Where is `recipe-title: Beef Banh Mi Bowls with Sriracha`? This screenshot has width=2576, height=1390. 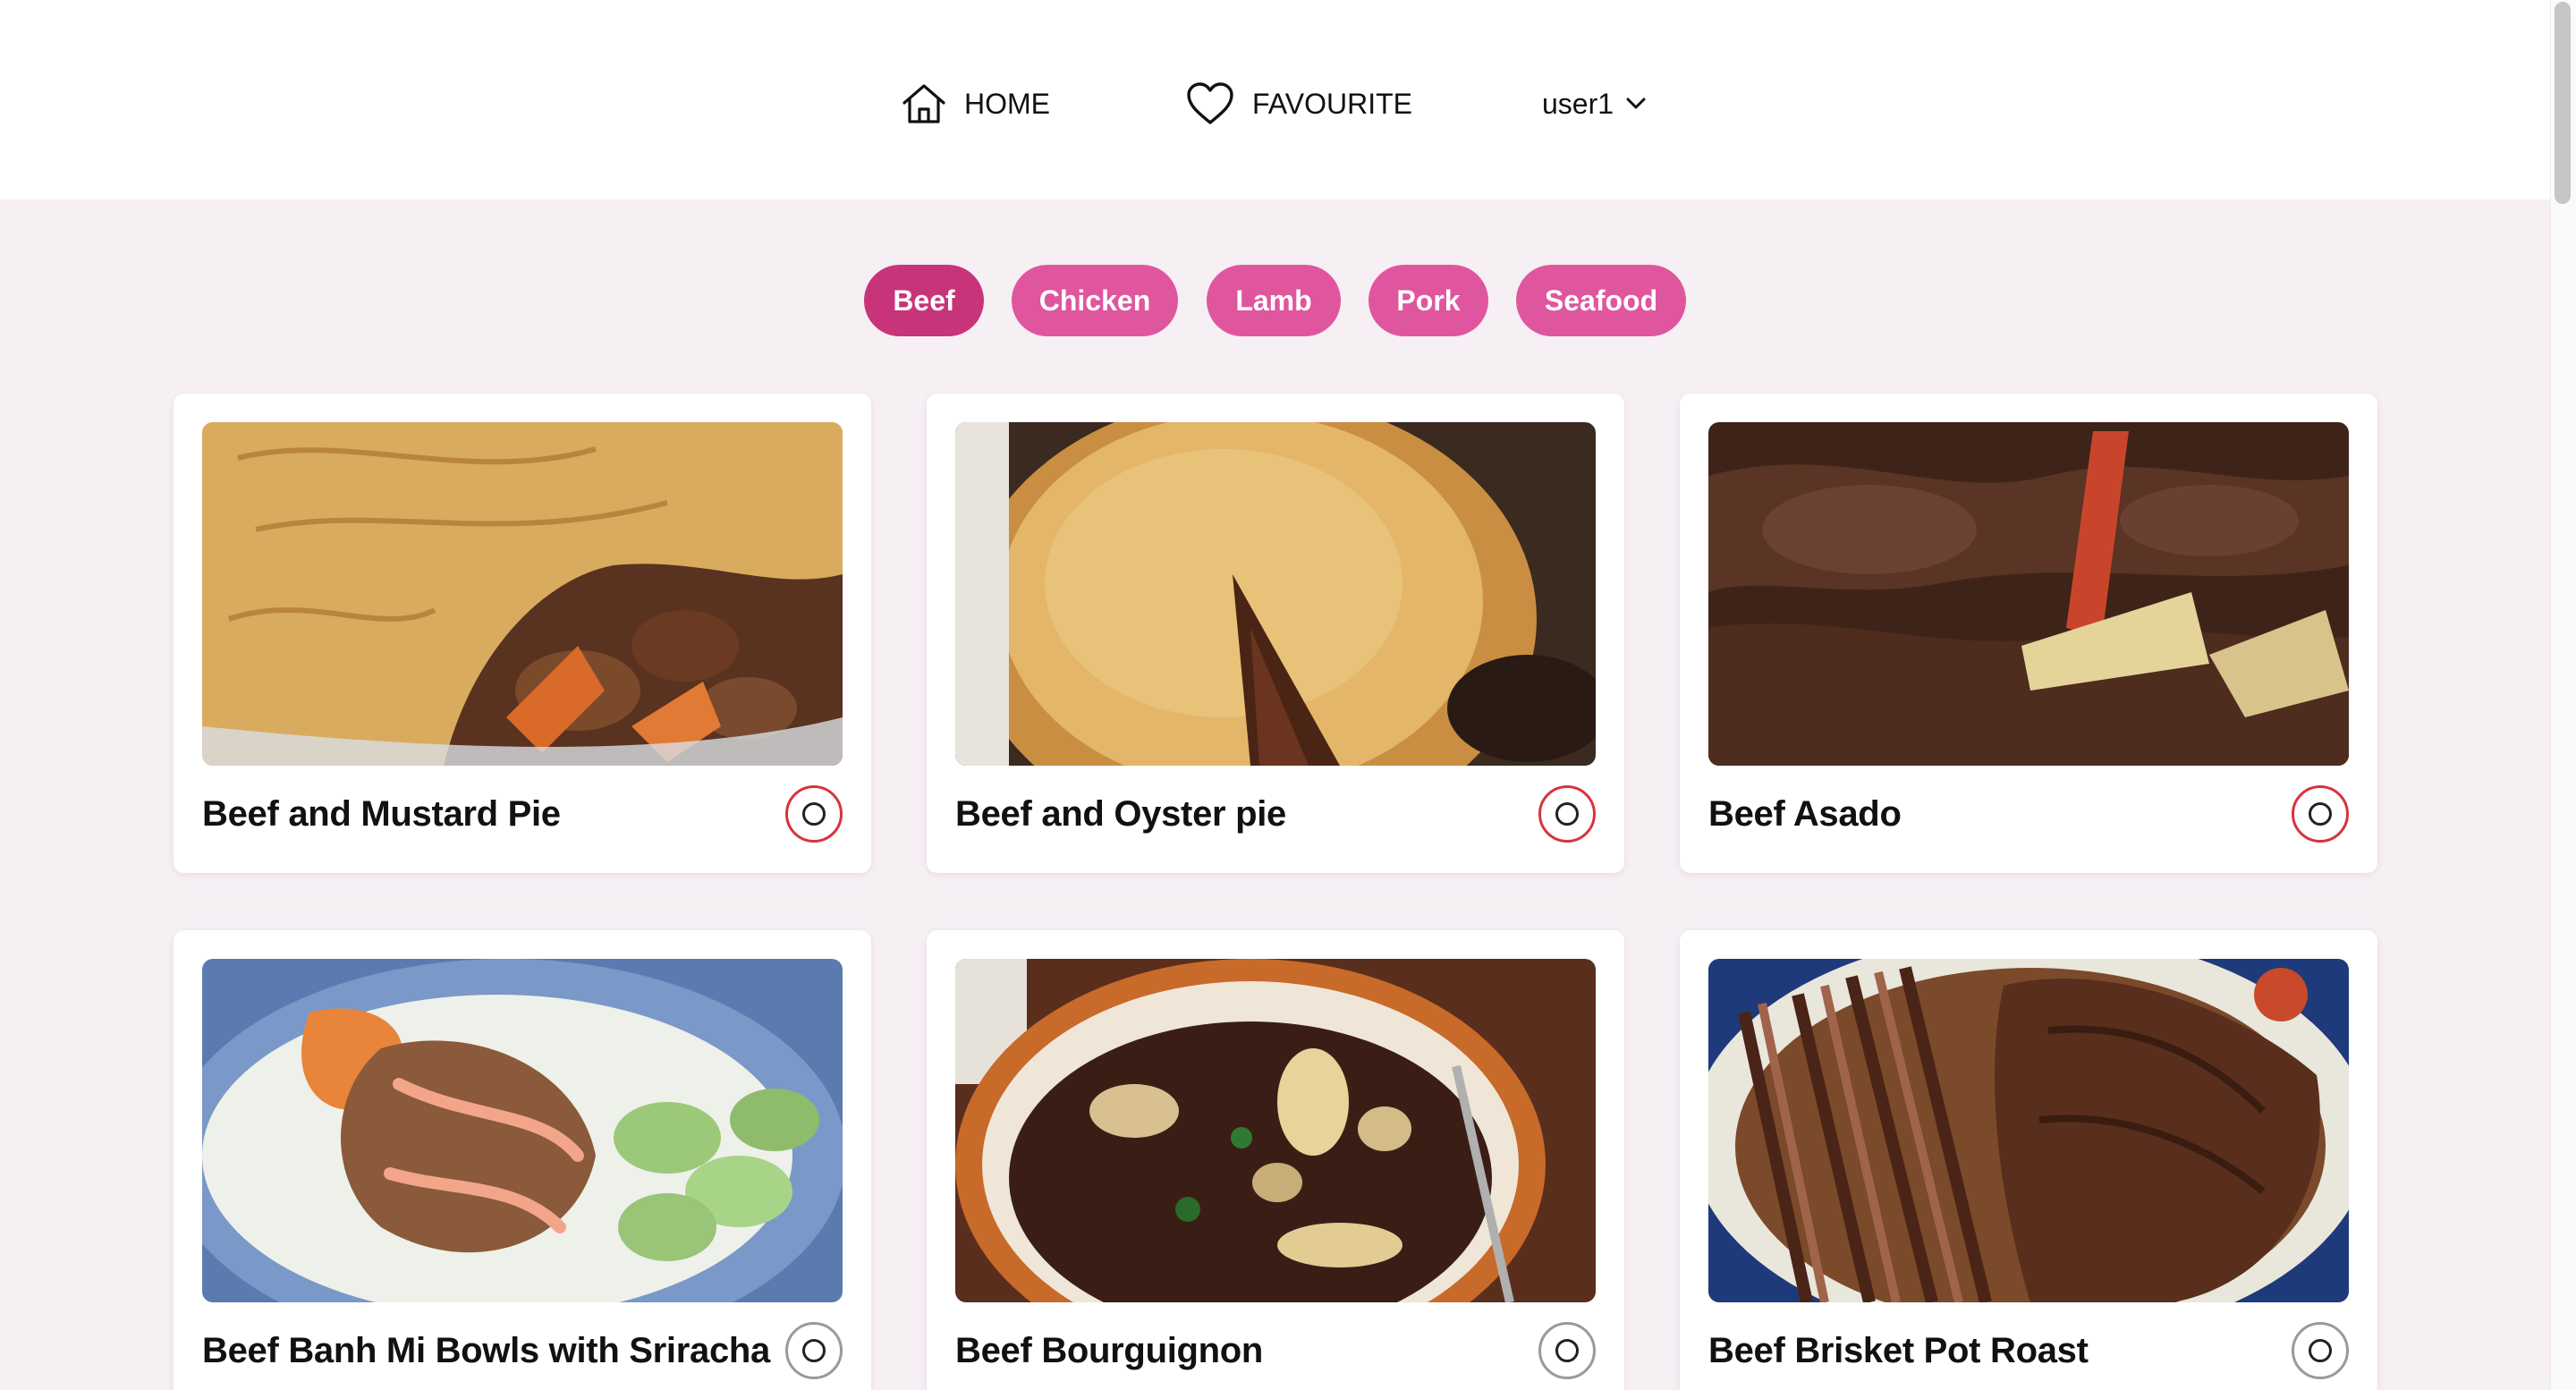 recipe-title: Beef Banh Mi Bowls with Sriracha is located at coordinates (486, 1350).